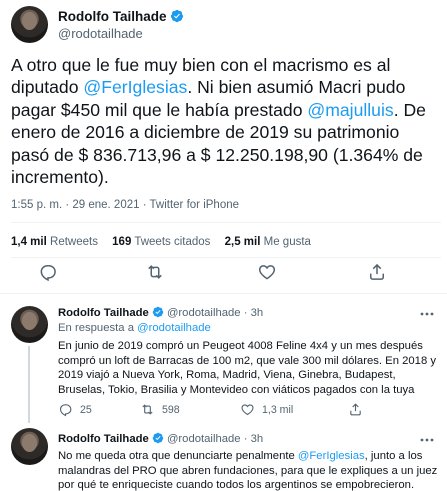  I want to click on in-reply-handle: @rodotailhade, so click(174, 328).